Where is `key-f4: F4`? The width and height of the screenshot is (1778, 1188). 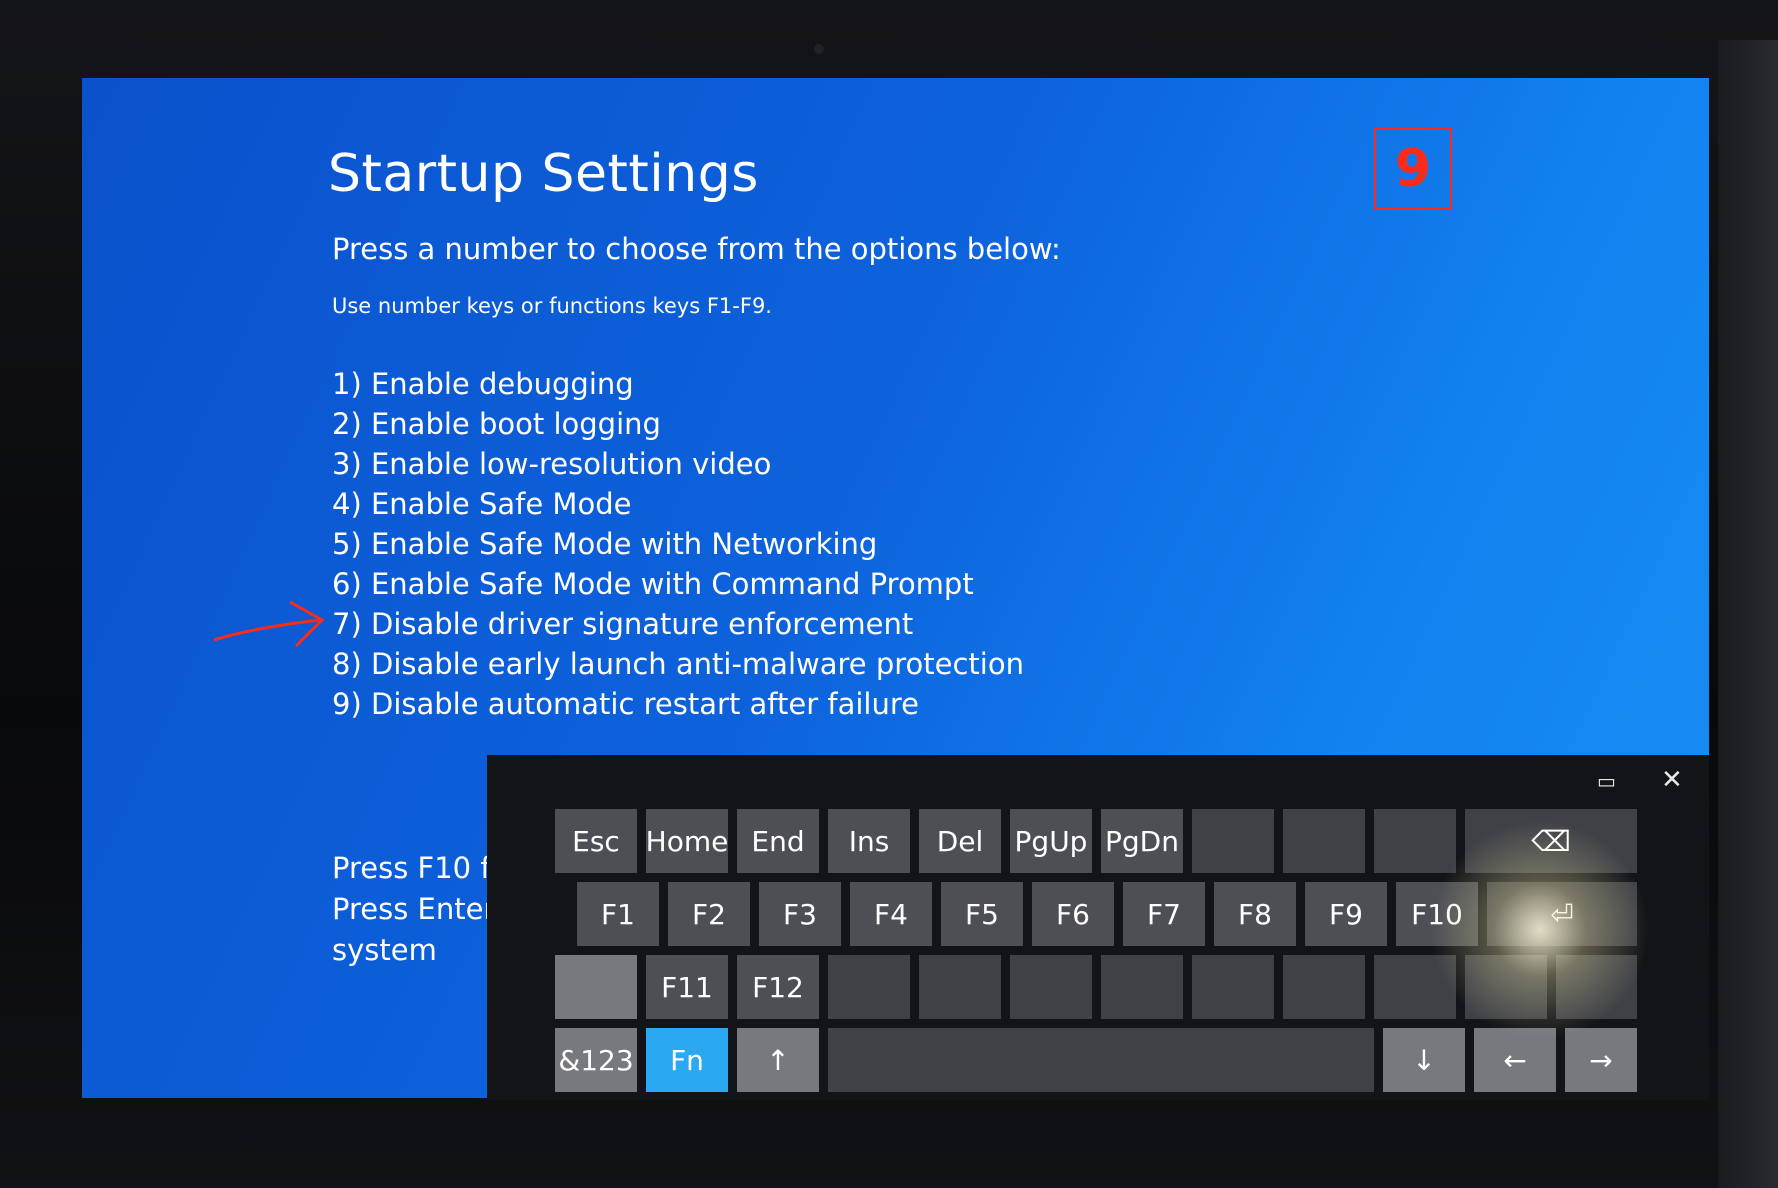
key-f4: F4 is located at coordinates (891, 914).